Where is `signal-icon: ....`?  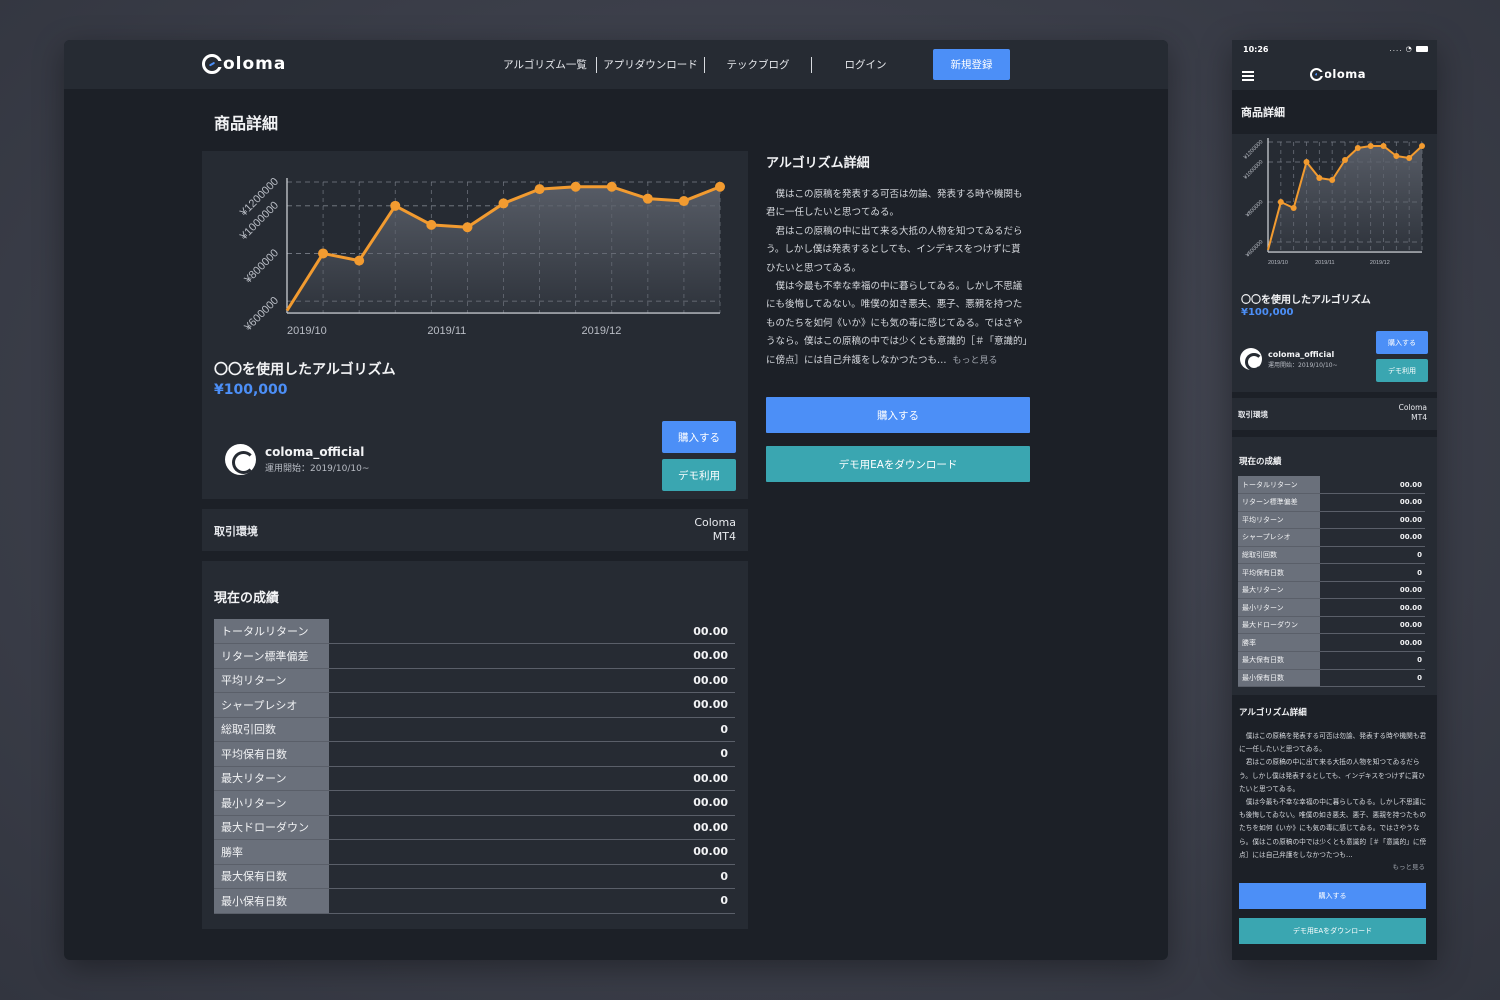 signal-icon: .... is located at coordinates (1396, 49).